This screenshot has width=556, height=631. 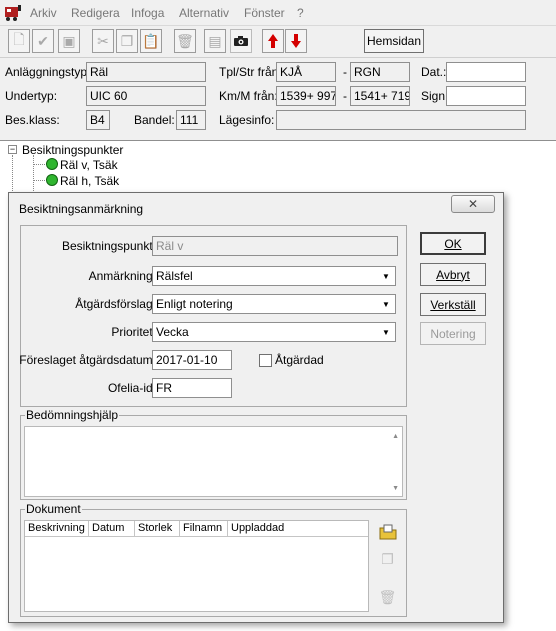 What do you see at coordinates (57, 528) in the screenshot?
I see `column-header: Beskrivning` at bounding box center [57, 528].